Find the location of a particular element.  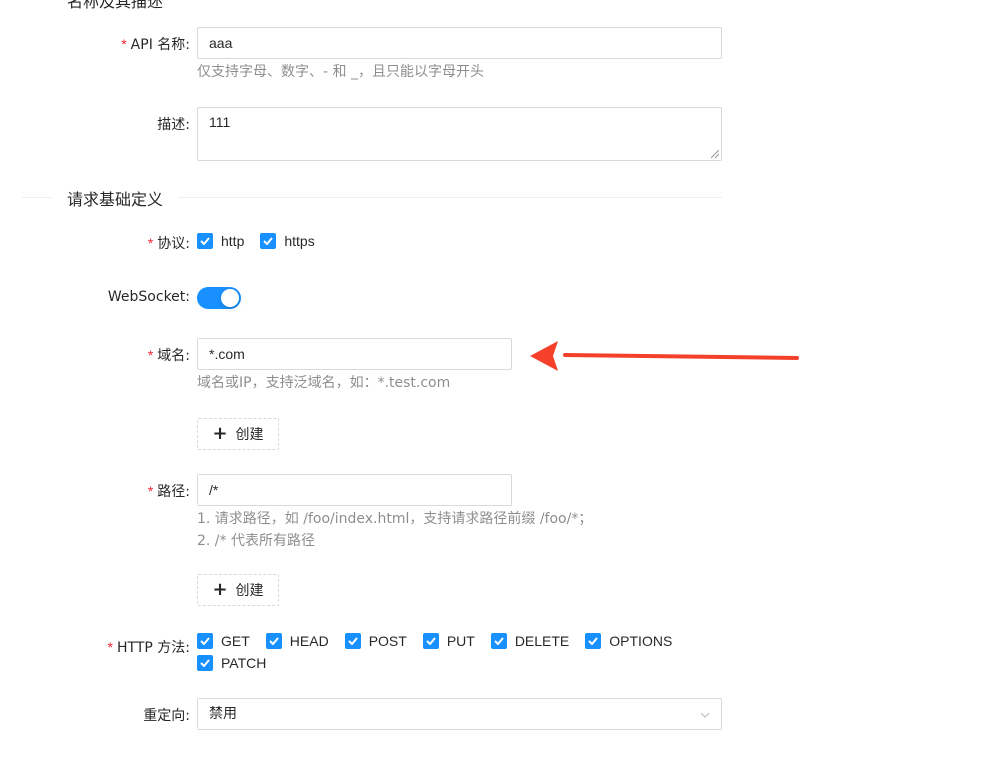

domain-create-label: 创建 is located at coordinates (249, 435).